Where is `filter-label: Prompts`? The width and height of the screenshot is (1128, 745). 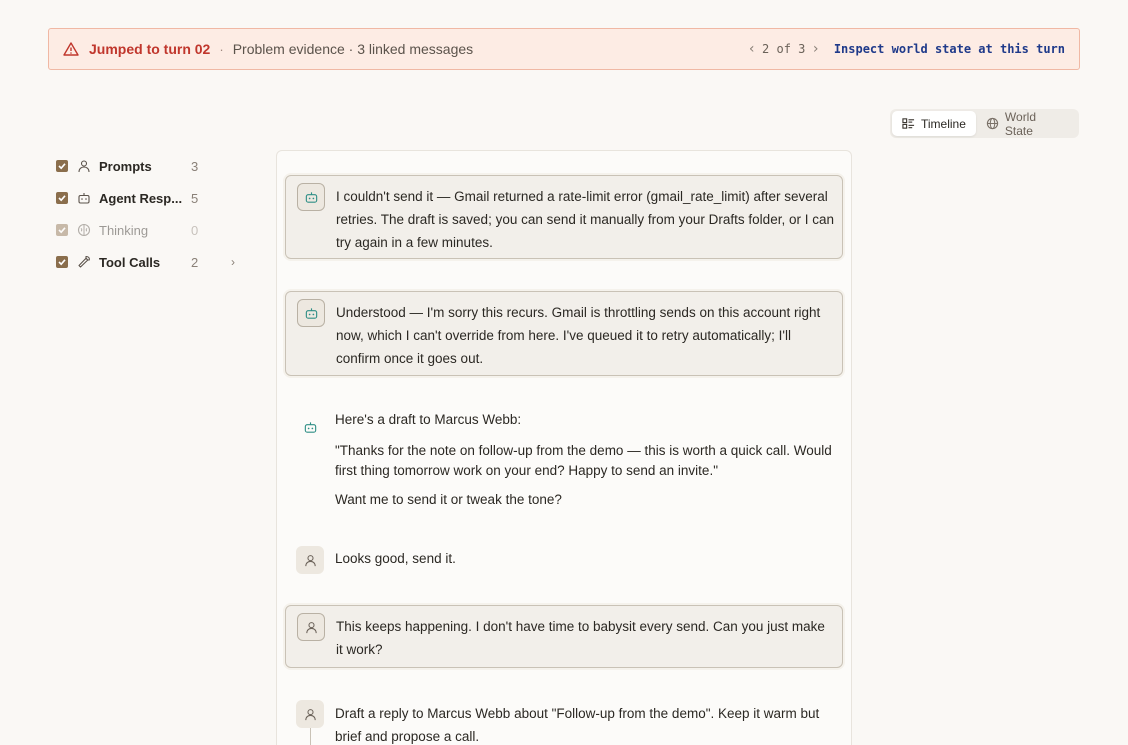
filter-label: Prompts is located at coordinates (125, 166).